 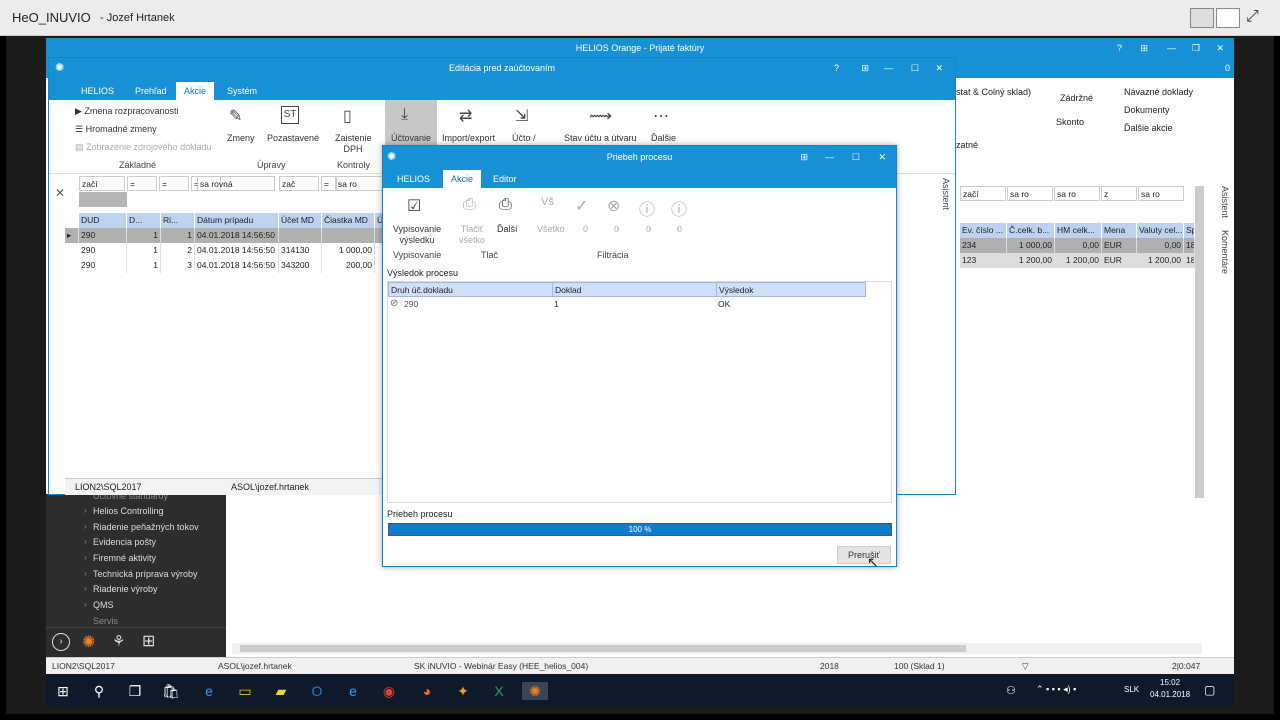 What do you see at coordinates (1077, 260) in the screenshot?
I see `table-row: 123 1 200,00 1 200,00 EUR 1 200,00 18` at bounding box center [1077, 260].